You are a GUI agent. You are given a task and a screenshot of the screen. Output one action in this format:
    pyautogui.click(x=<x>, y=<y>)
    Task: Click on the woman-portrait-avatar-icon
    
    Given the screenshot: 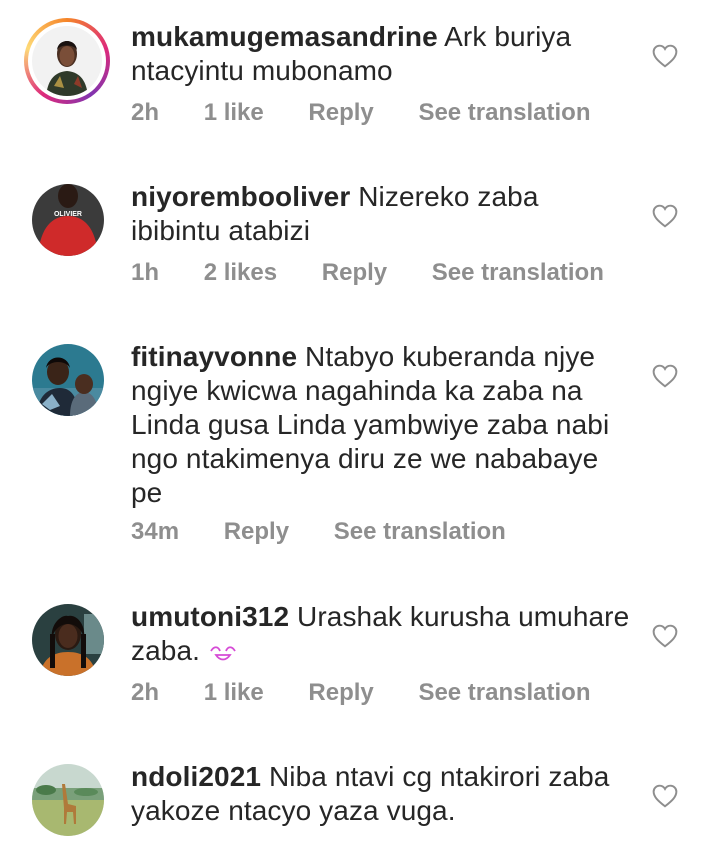 What is the action you would take?
    pyautogui.click(x=67, y=61)
    